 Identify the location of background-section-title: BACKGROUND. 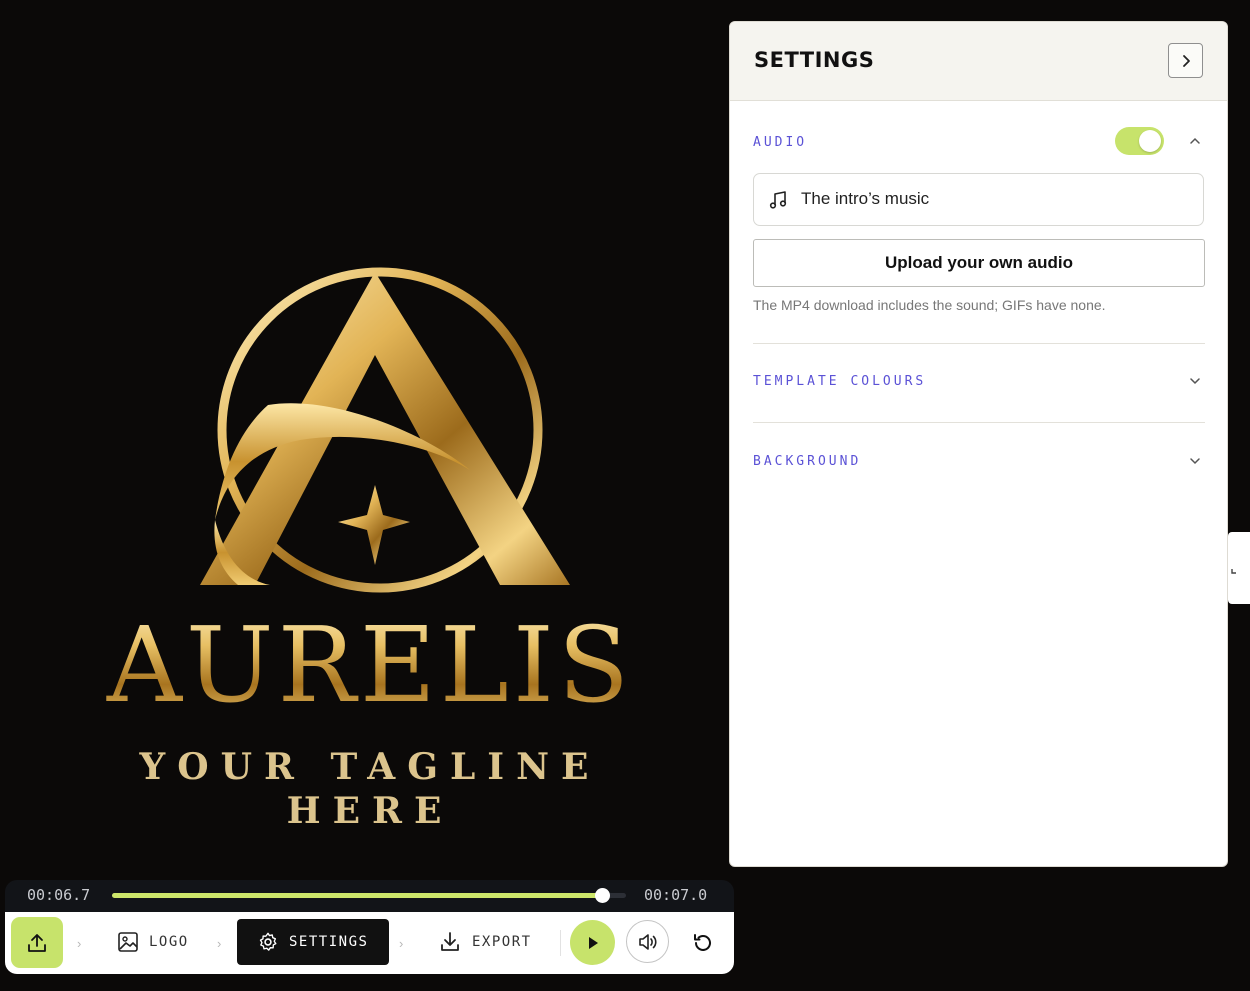
(807, 461).